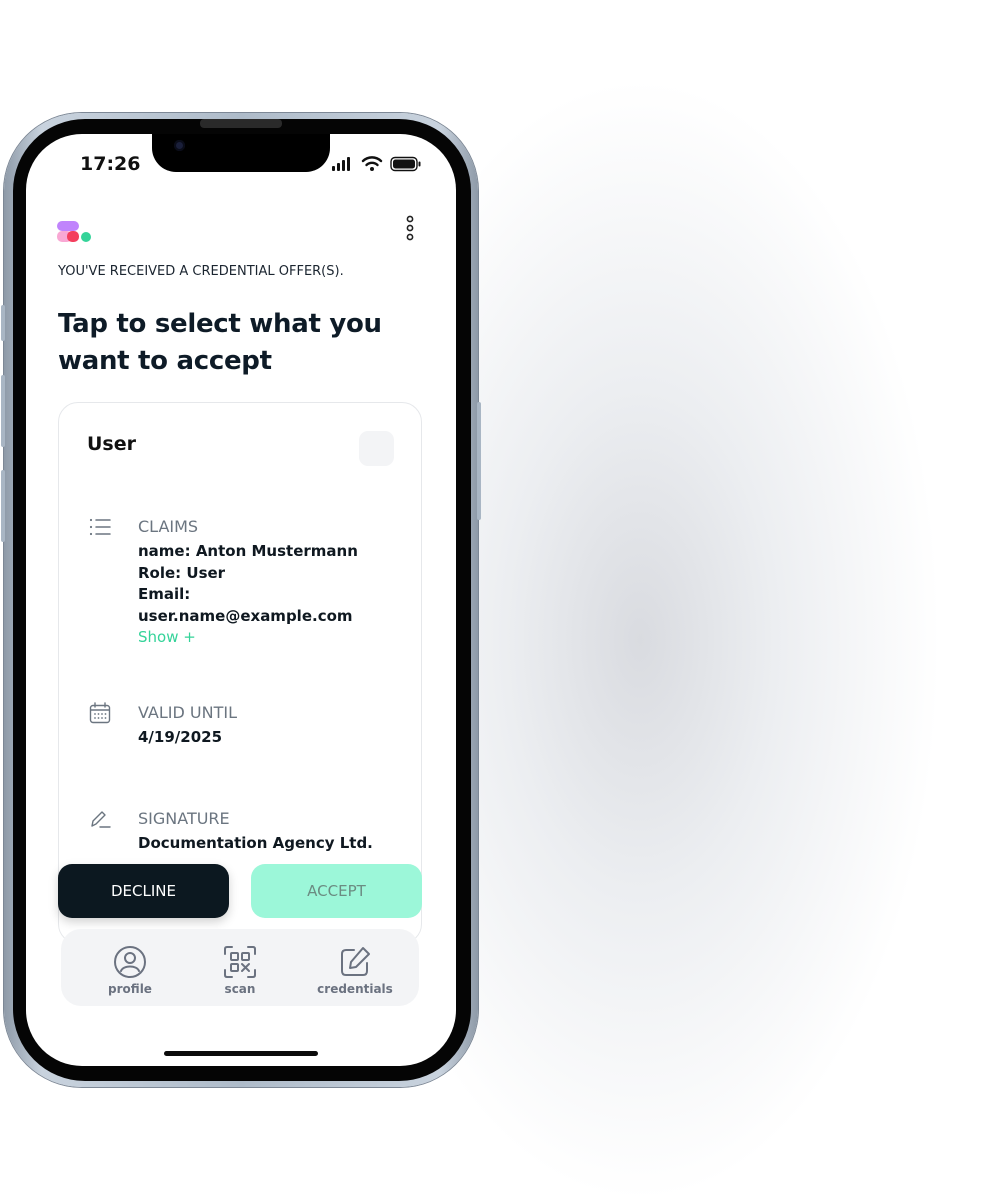 The image size is (1003, 1200). Describe the element at coordinates (75, 233) in the screenshot. I see `app-logo` at that location.